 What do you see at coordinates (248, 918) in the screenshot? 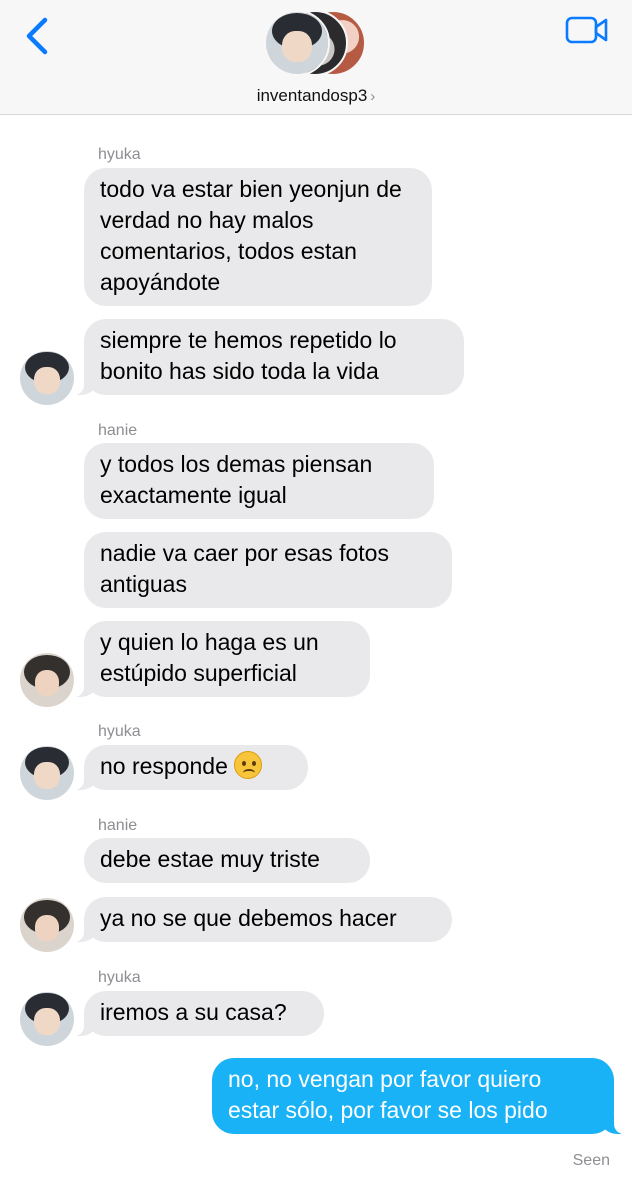
I see `message-text: ya no se que debemos hacer` at bounding box center [248, 918].